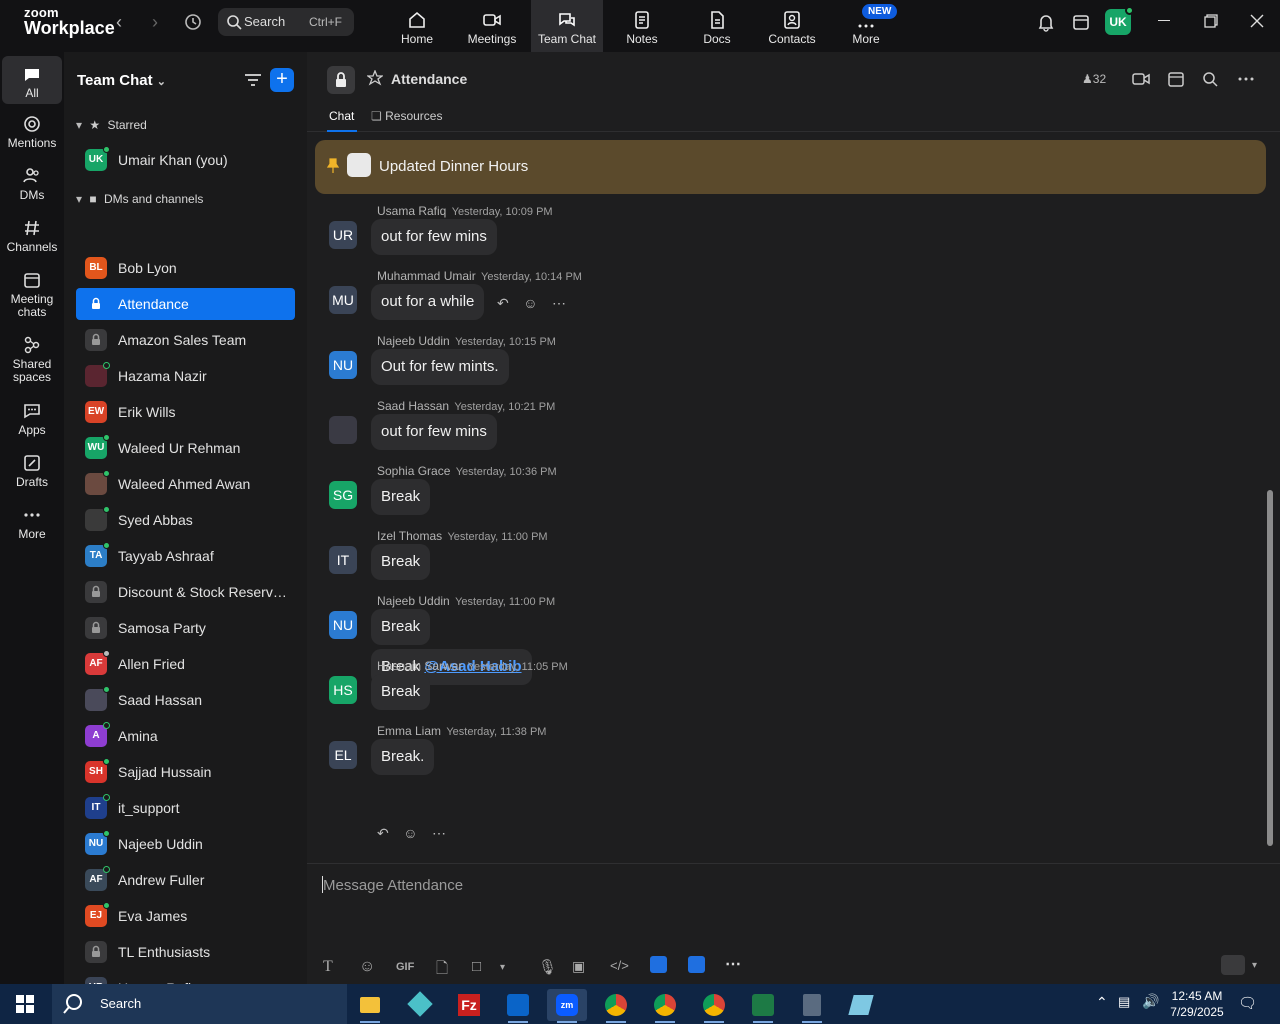 The image size is (1280, 1024). Describe the element at coordinates (121, 80) in the screenshot. I see `sidebar-title: Team Chat ⌄` at that location.